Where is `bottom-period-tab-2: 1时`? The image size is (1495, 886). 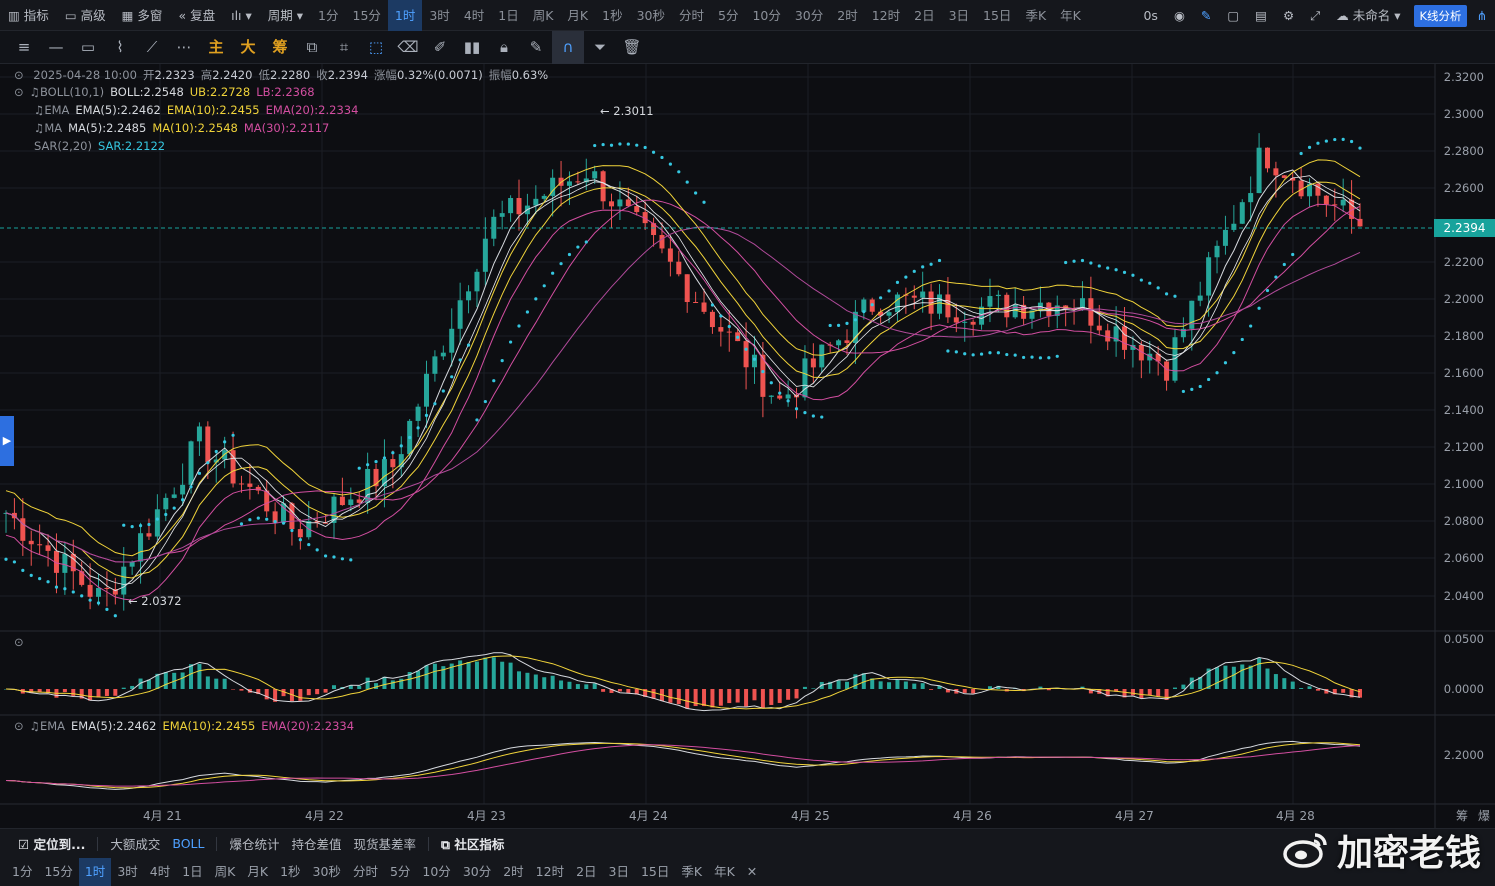
bottom-period-tab-2: 1时 is located at coordinates (95, 872).